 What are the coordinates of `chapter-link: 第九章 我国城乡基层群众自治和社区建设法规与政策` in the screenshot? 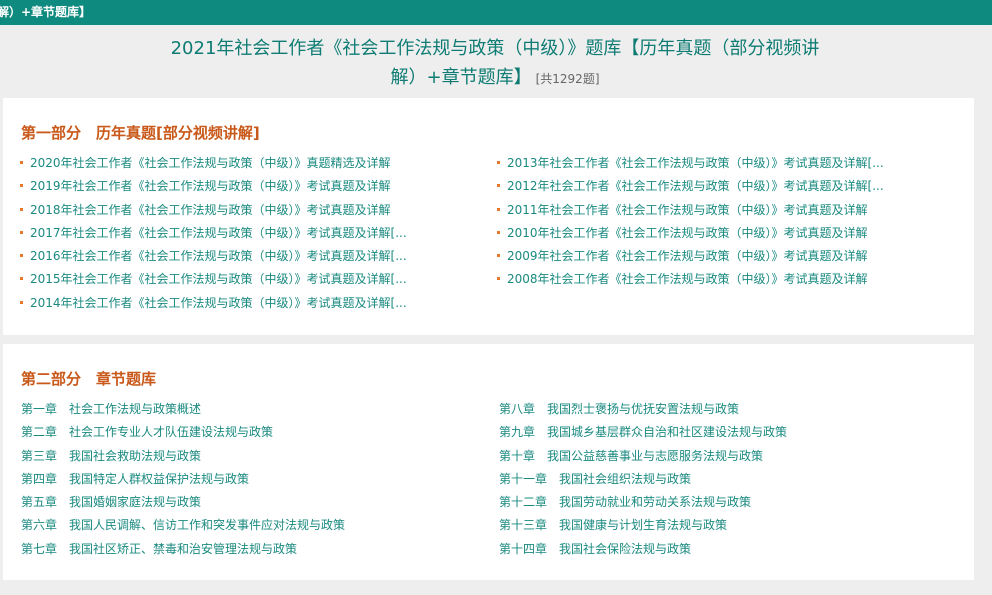 It's located at (724, 432).